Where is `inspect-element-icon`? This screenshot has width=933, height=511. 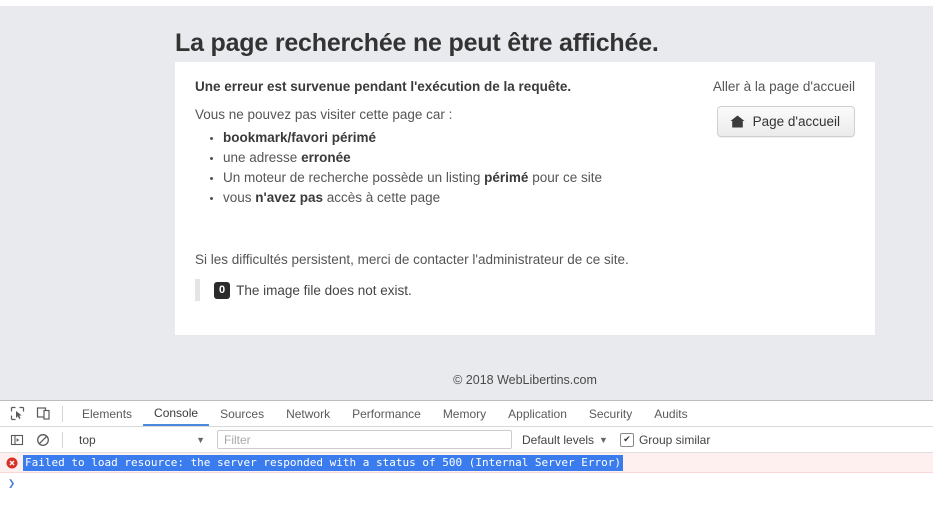 inspect-element-icon is located at coordinates (17, 414).